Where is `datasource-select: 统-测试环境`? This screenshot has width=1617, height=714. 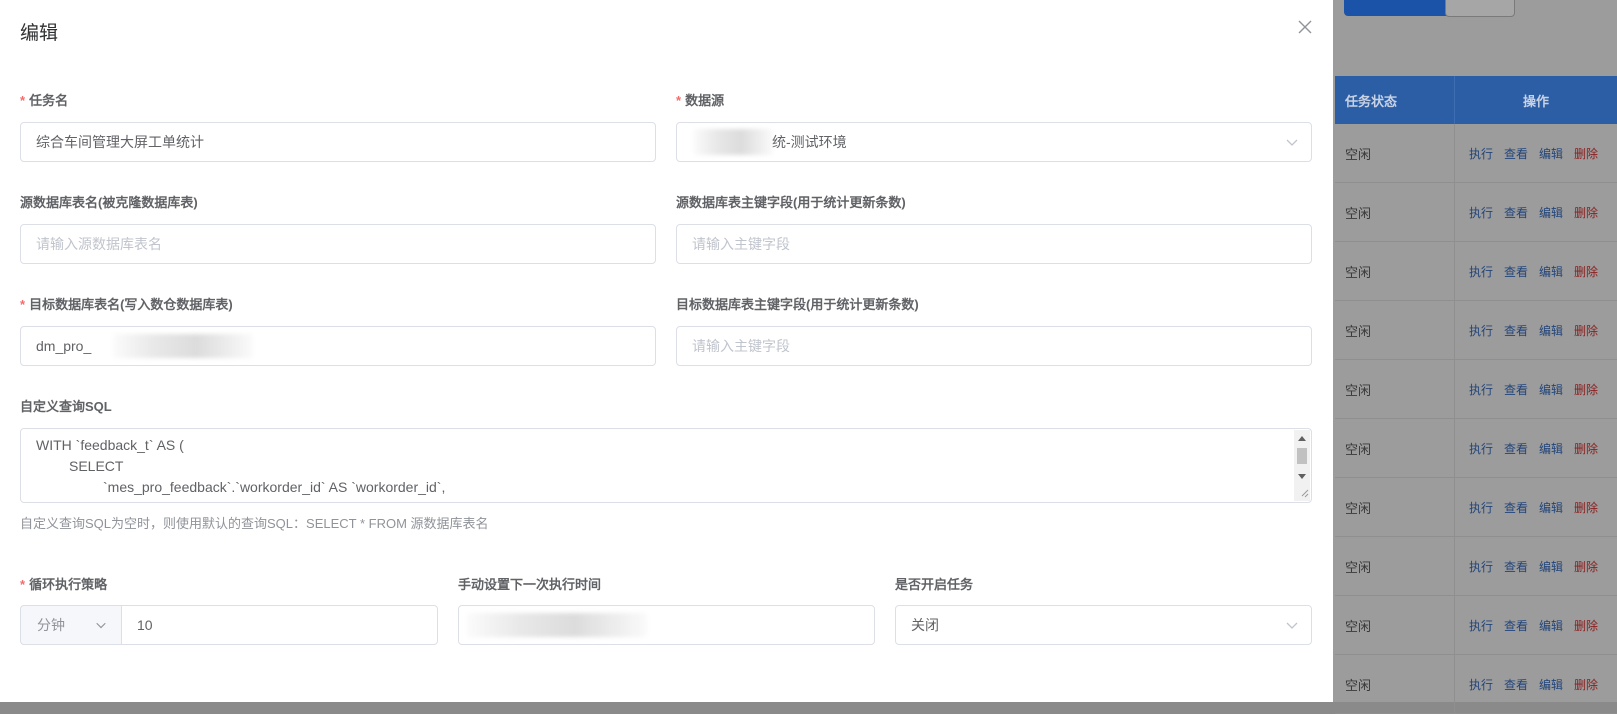 datasource-select: 统-测试环境 is located at coordinates (994, 142).